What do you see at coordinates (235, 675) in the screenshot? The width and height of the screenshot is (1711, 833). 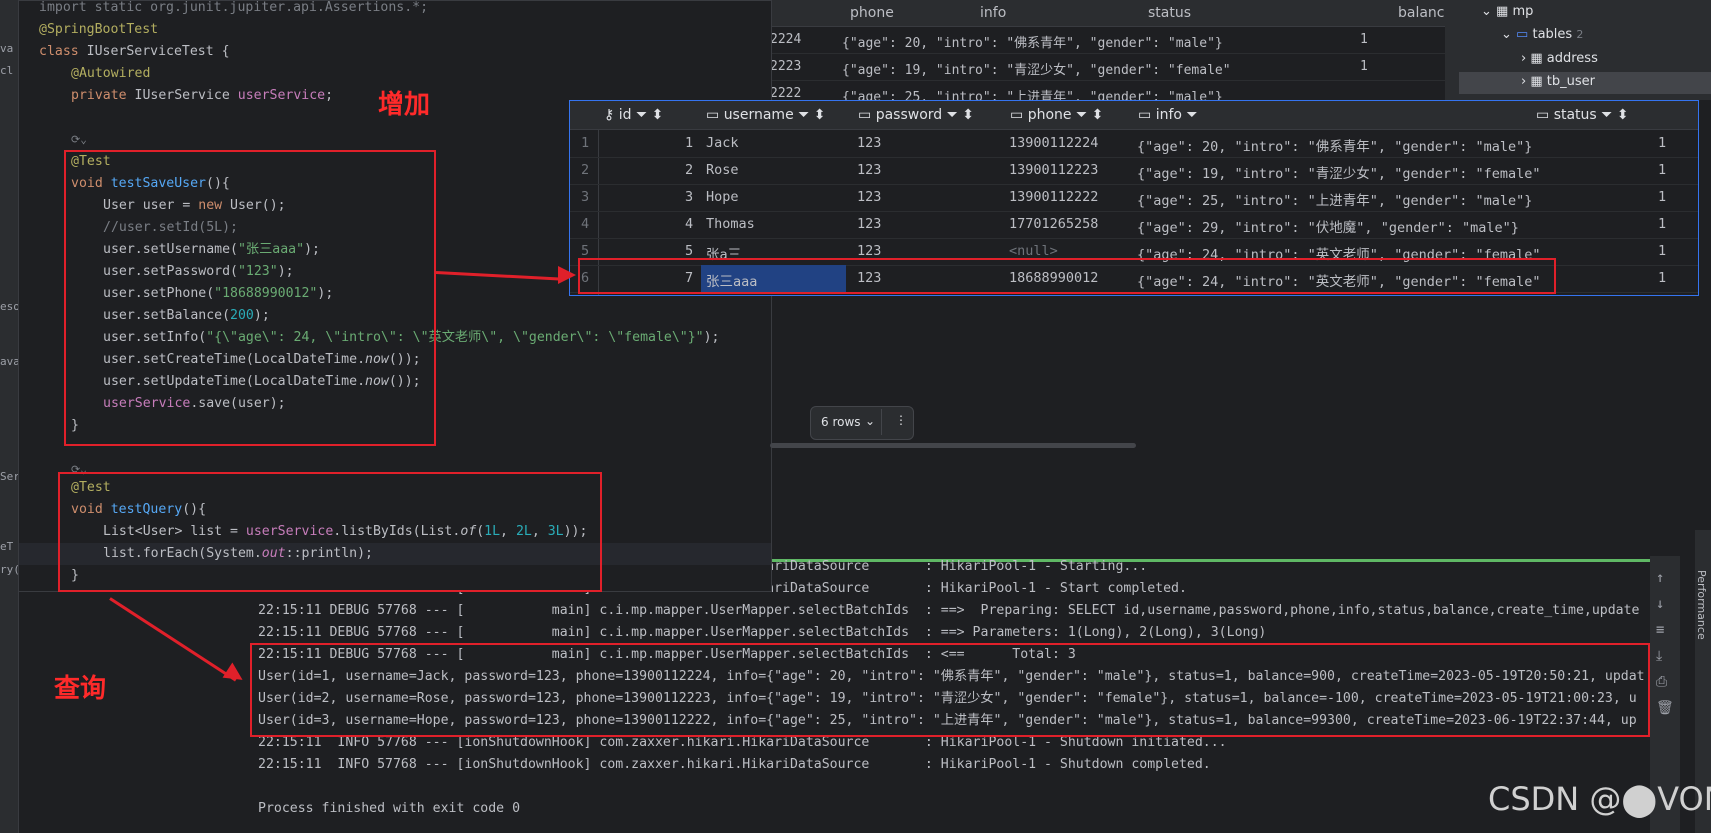 I see `query-arrow-head` at bounding box center [235, 675].